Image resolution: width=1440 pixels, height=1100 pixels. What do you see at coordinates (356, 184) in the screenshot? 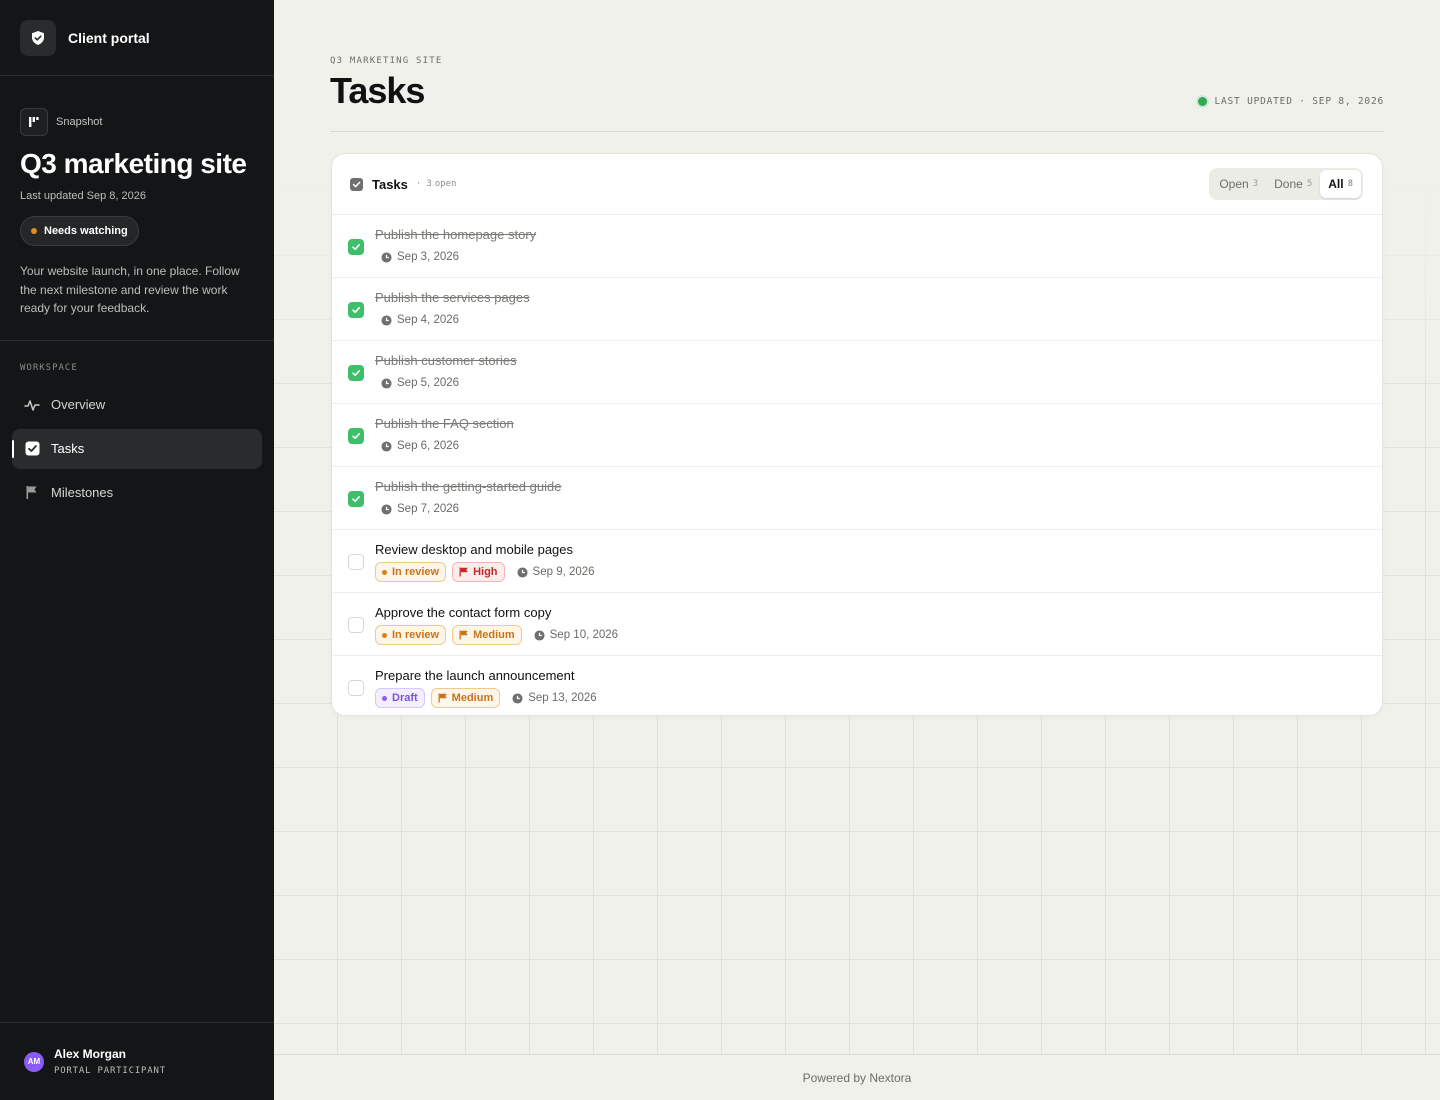
I see `checkbox-icon` at bounding box center [356, 184].